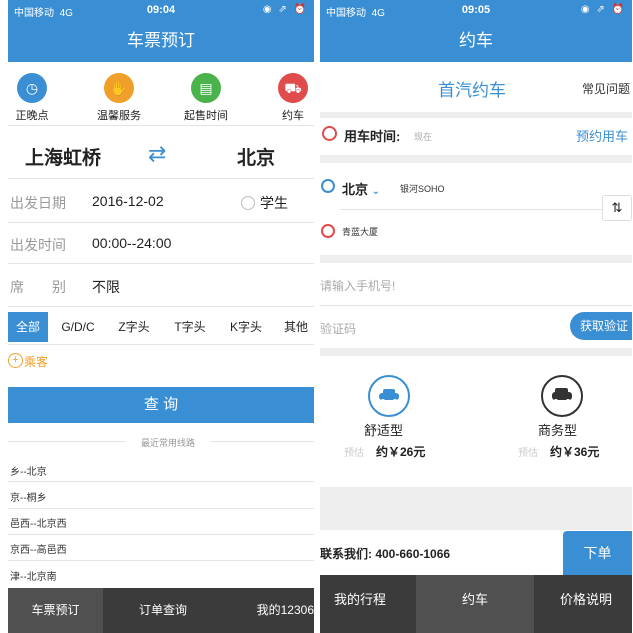 The height and width of the screenshot is (633, 633). Describe the element at coordinates (38, 548) in the screenshot. I see `recent-route-item: 京西--高邑西` at that location.